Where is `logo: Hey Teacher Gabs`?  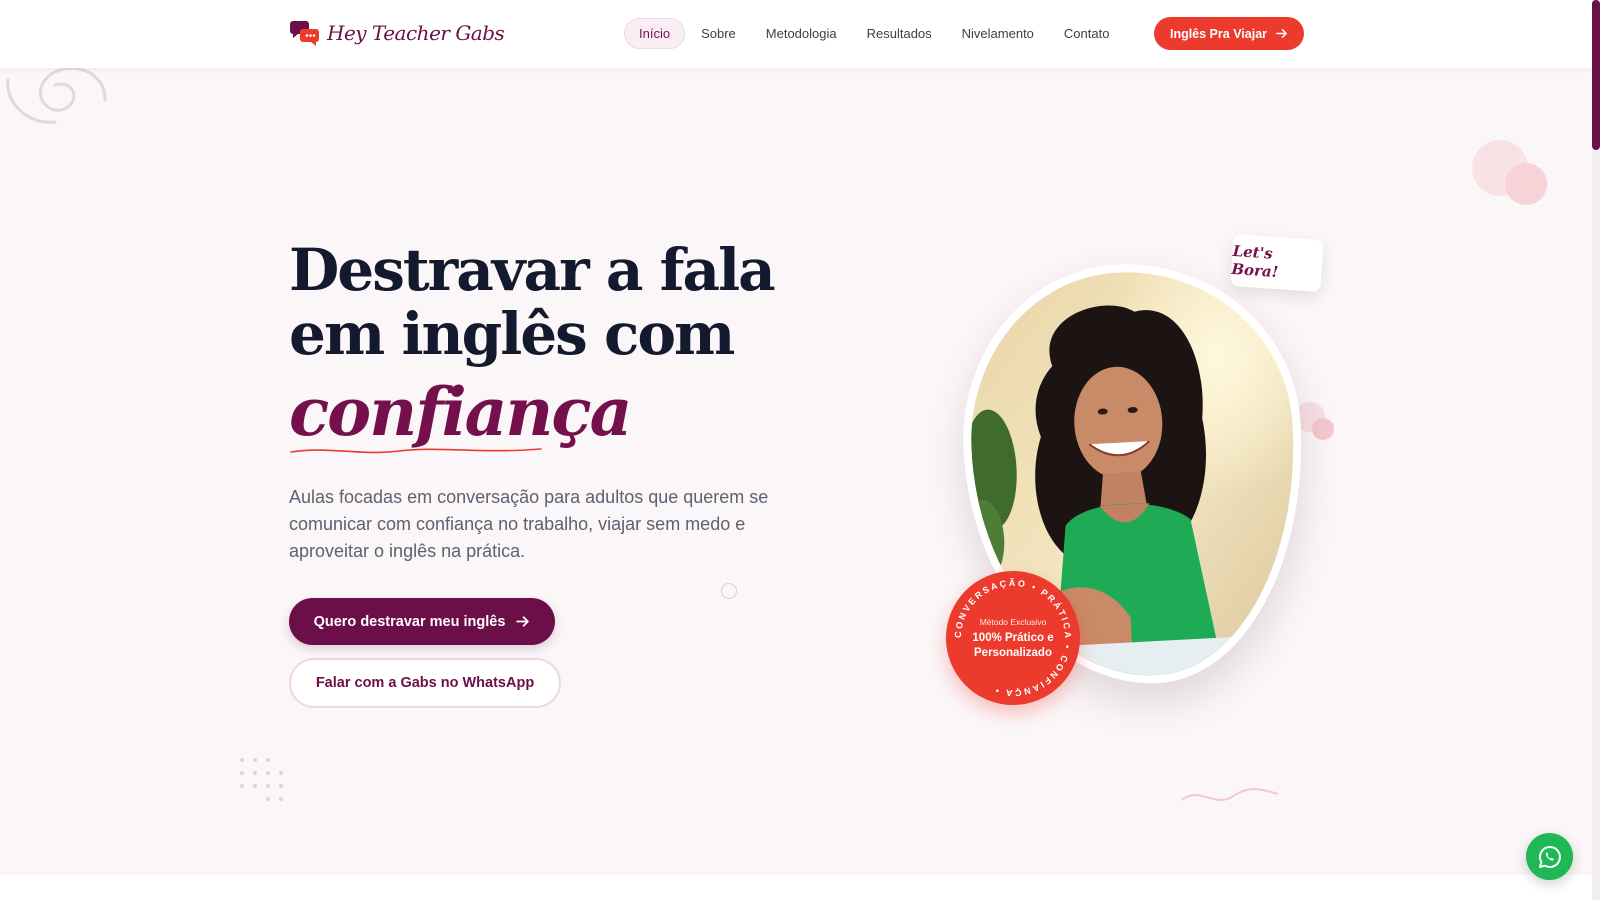
logo: Hey Teacher Gabs is located at coordinates (397, 33).